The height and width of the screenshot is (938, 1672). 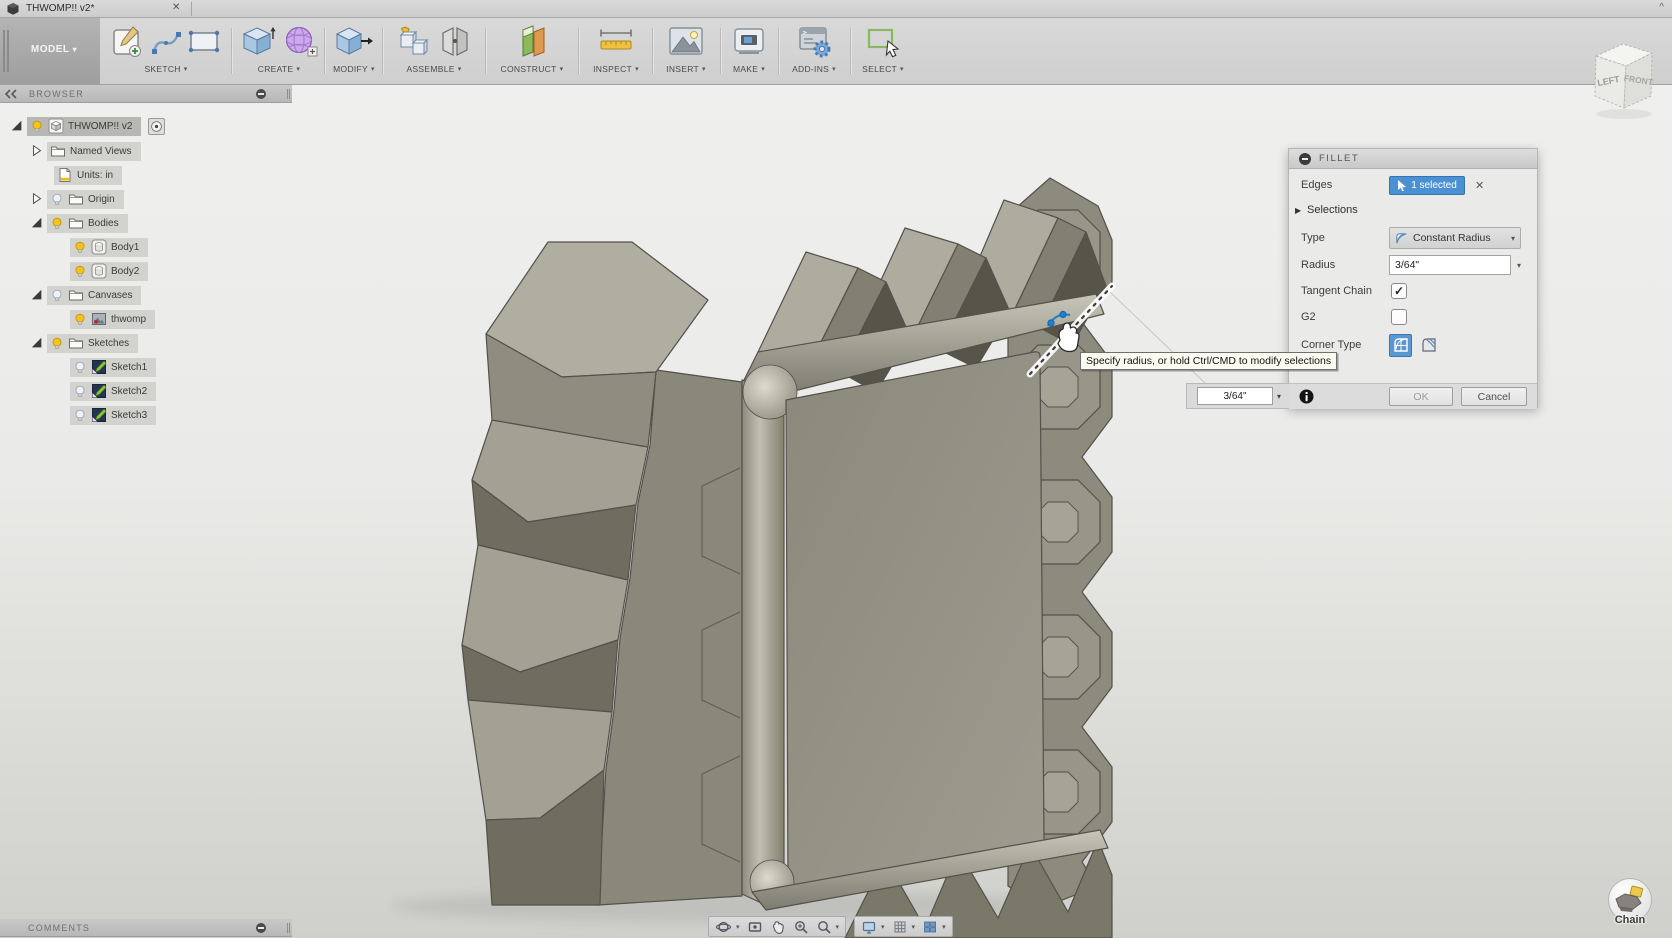 What do you see at coordinates (157, 126) in the screenshot?
I see `activate-component-button` at bounding box center [157, 126].